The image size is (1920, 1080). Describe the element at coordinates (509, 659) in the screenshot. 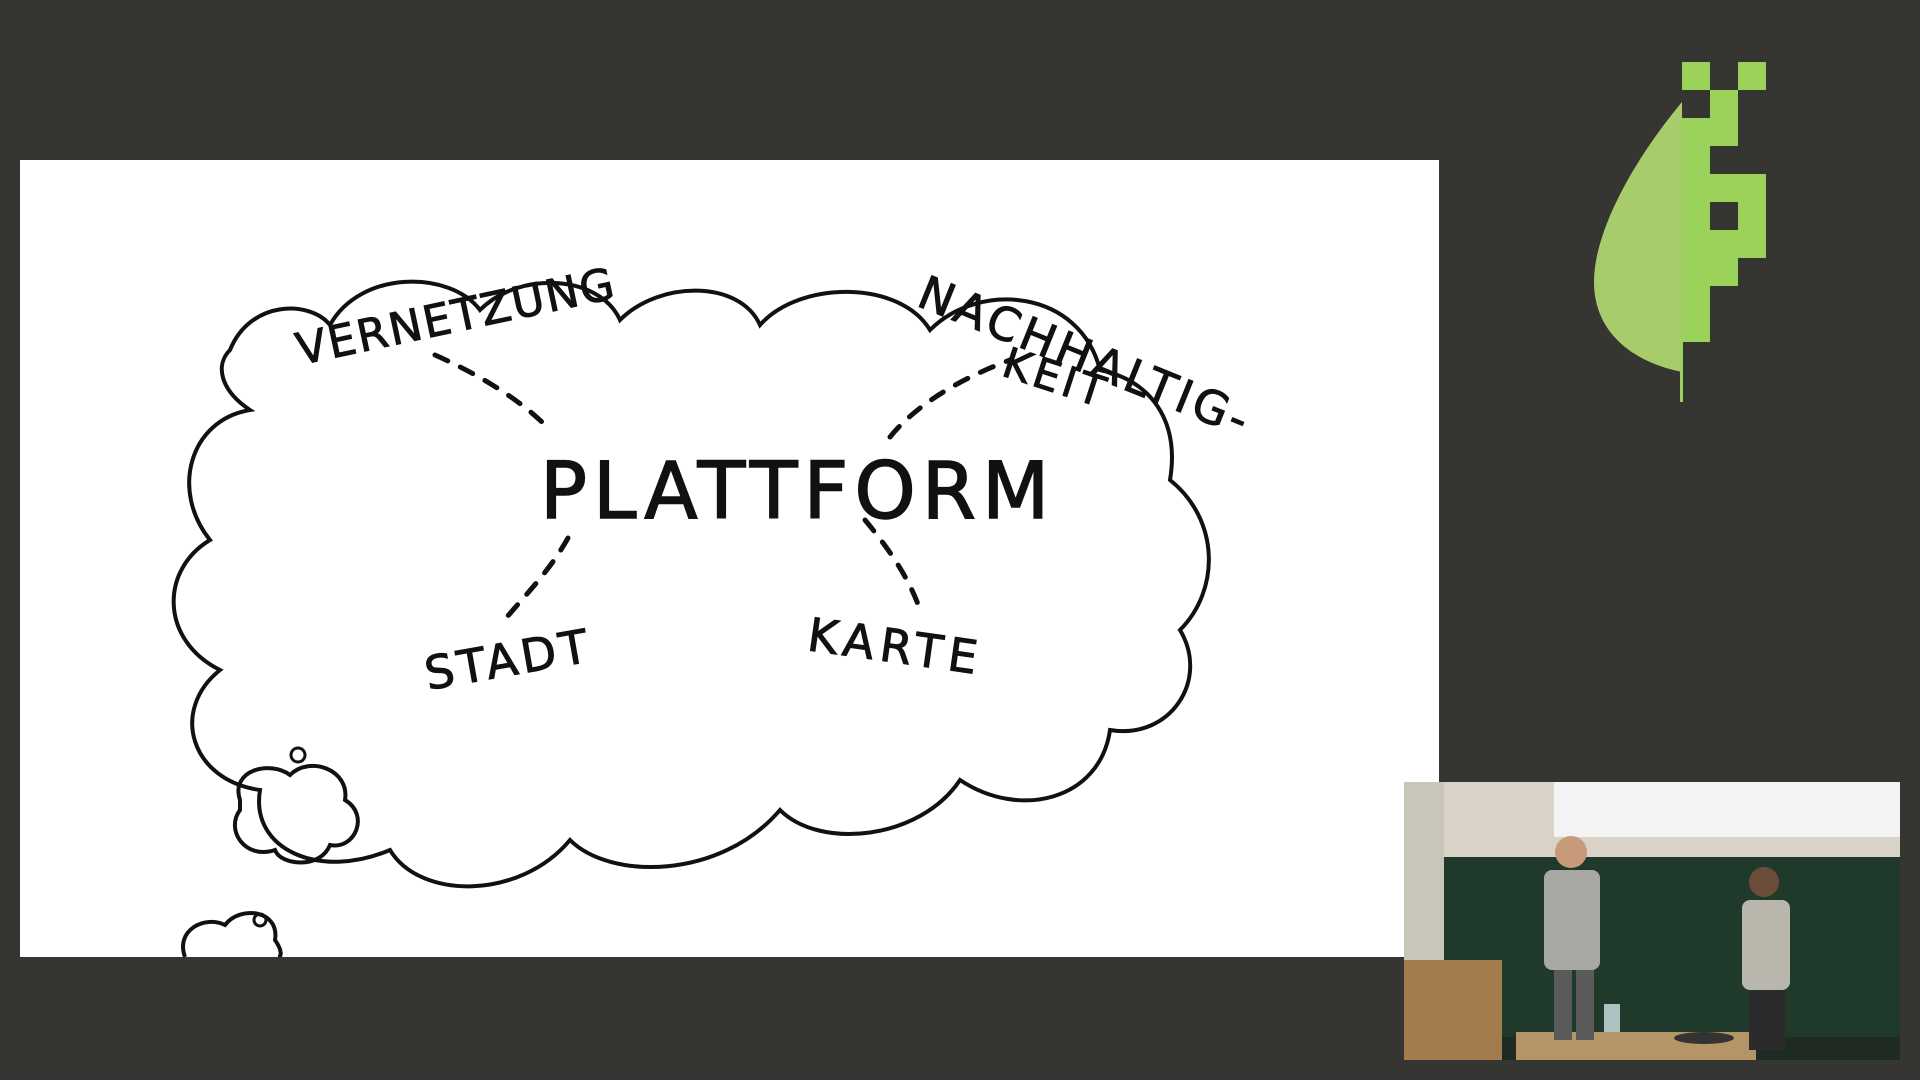

I see `concept-stadt: STADT` at that location.